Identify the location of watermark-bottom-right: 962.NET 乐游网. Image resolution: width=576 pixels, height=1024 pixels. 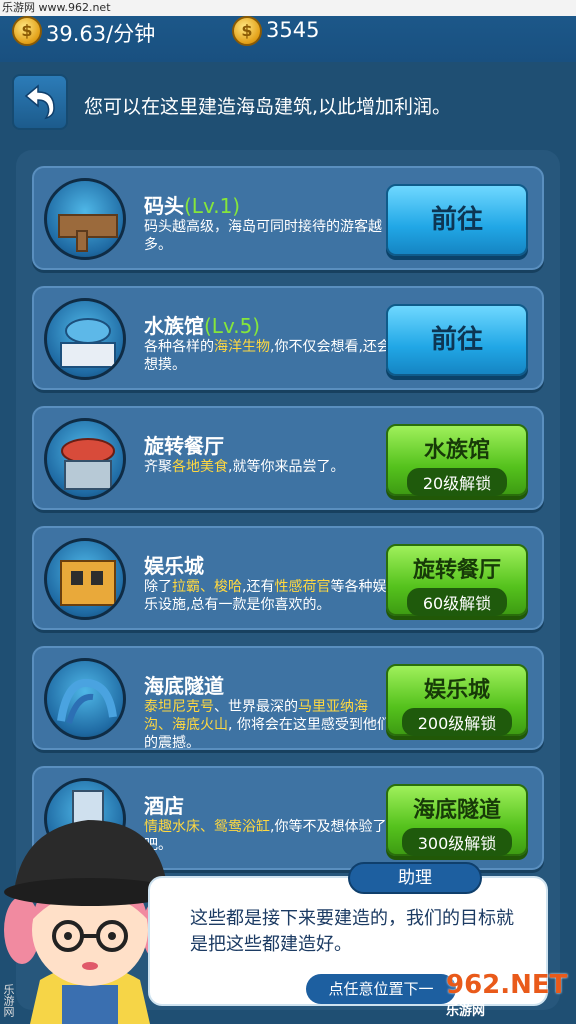
(509, 995).